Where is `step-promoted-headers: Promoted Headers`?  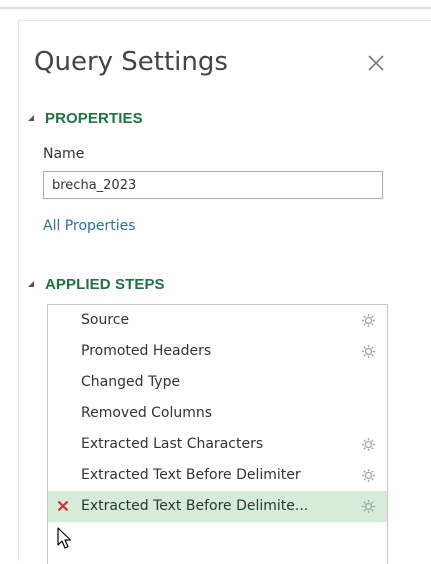
step-promoted-headers: Promoted Headers is located at coordinates (217, 351).